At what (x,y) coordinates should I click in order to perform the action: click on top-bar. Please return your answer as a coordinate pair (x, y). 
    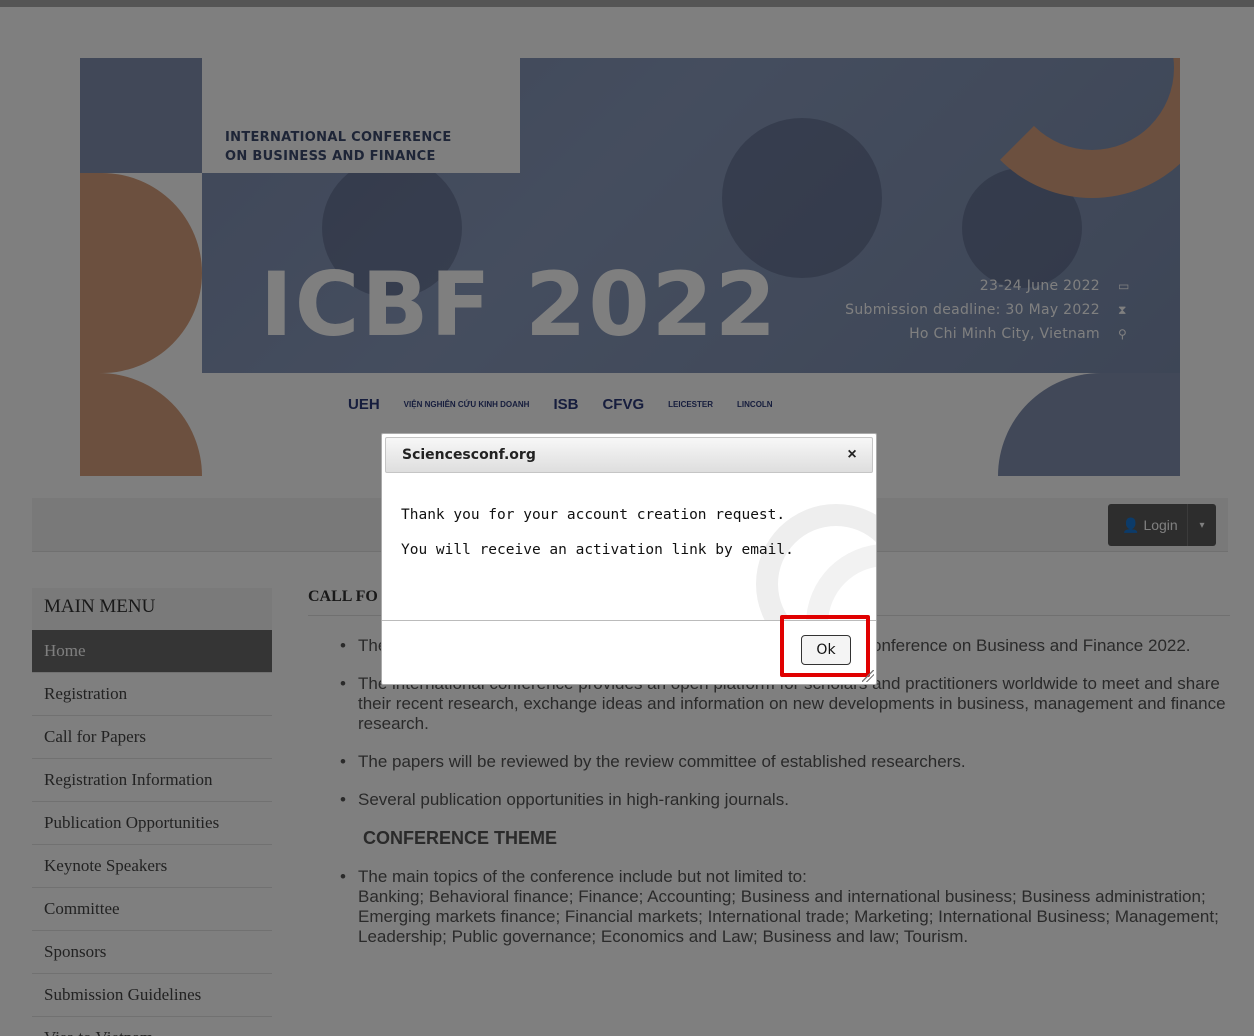
    Looking at the image, I should click on (627, 3).